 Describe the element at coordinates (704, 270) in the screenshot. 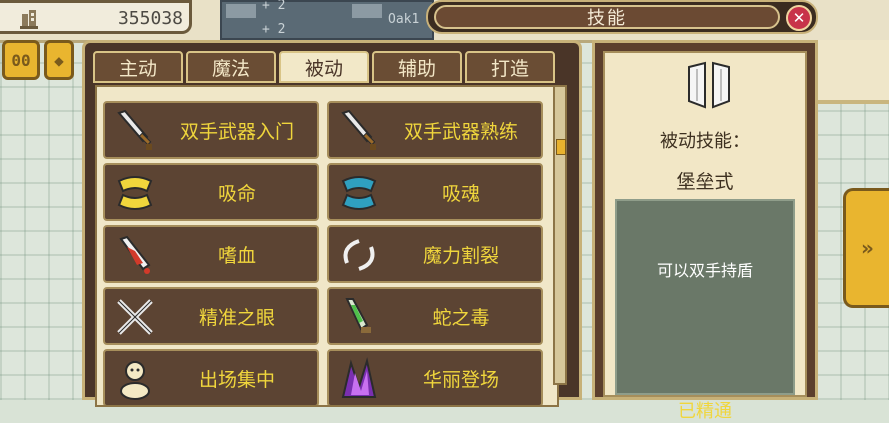

I see `skill-description: 可以双手持盾` at that location.